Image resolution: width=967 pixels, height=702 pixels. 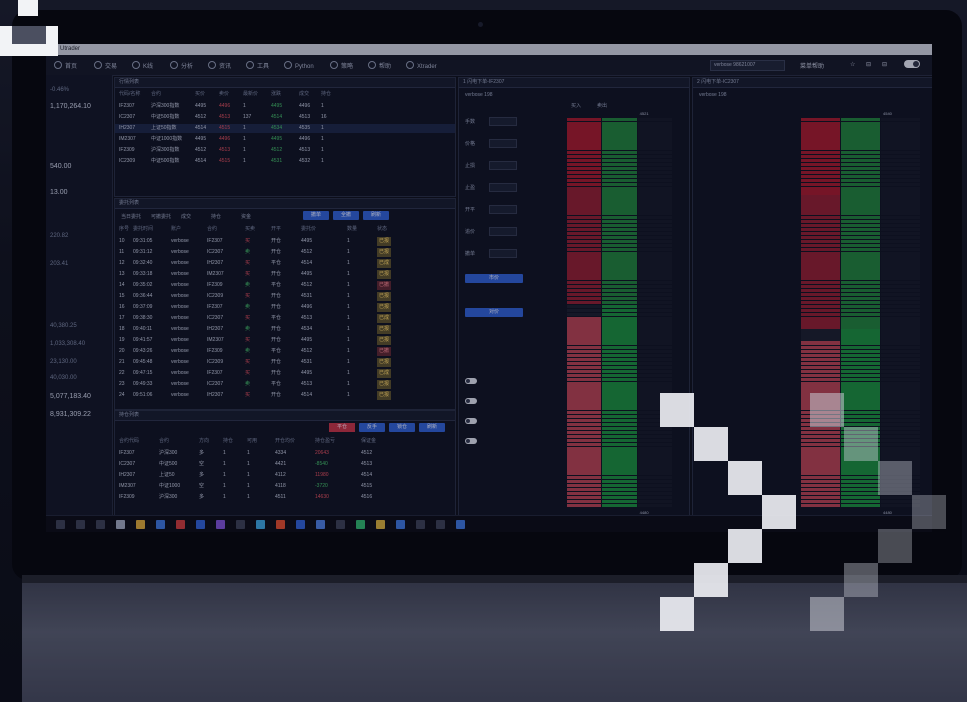 What do you see at coordinates (219, 65) in the screenshot?
I see `toolbar-item-news: 资讯` at bounding box center [219, 65].